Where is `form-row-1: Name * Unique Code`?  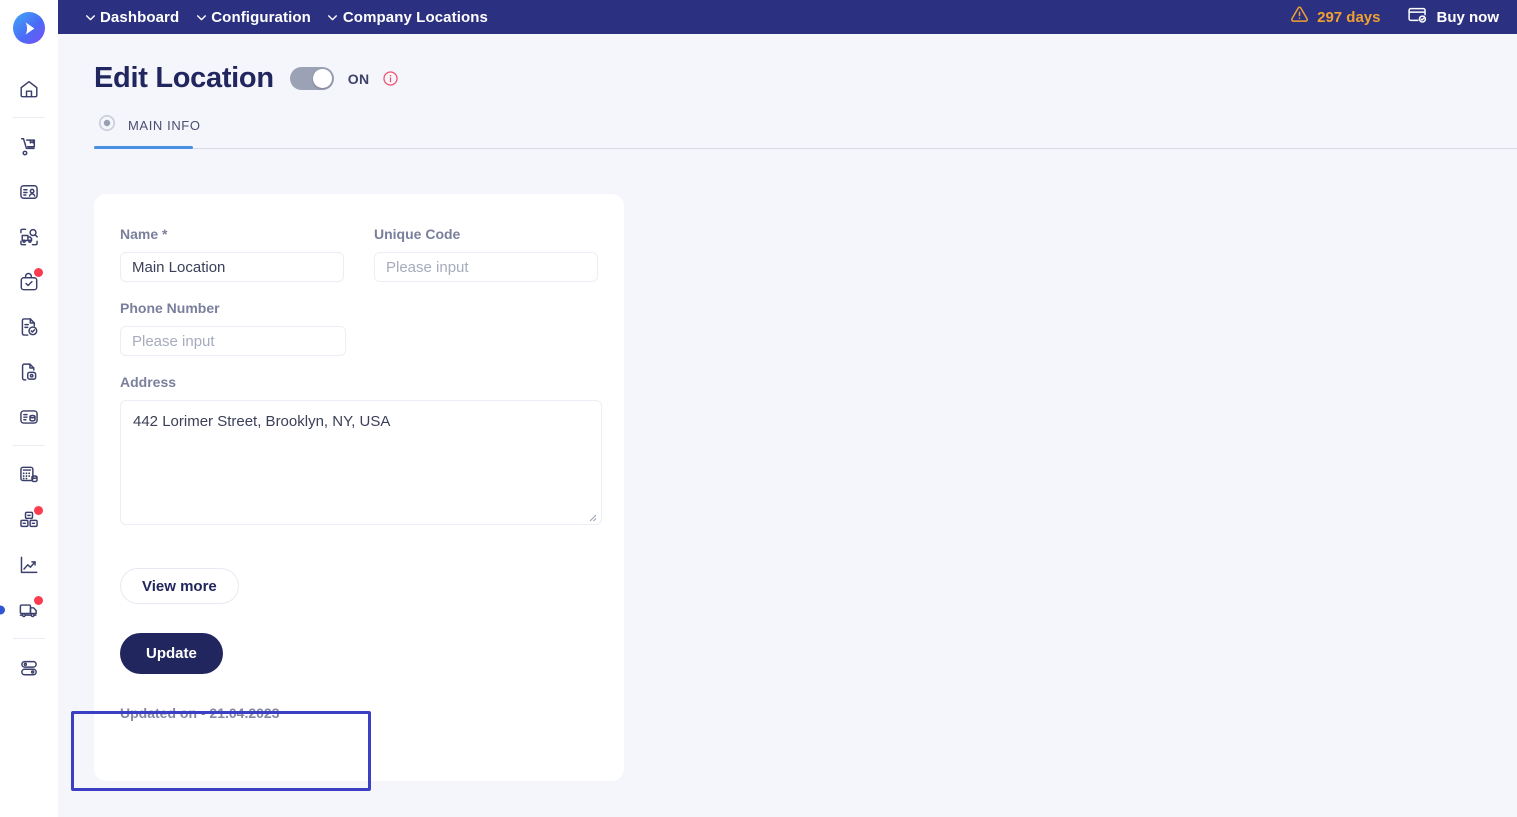
form-row-1: Name * Unique Code is located at coordinates (359, 263).